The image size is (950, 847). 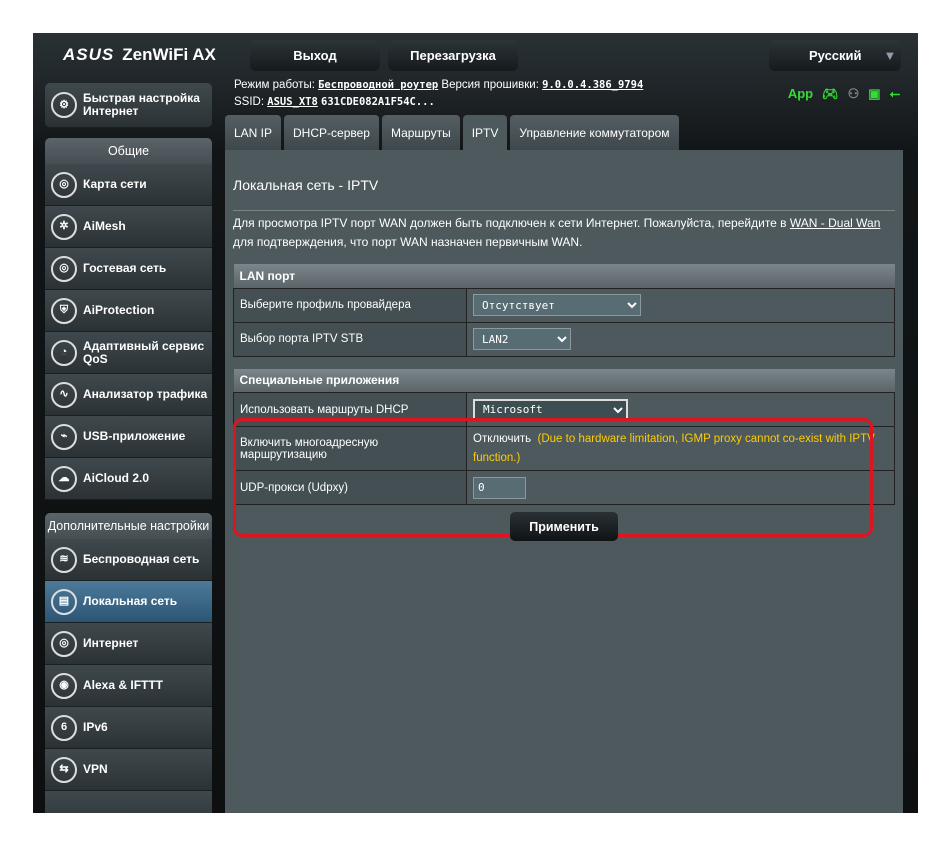 What do you see at coordinates (830, 94) in the screenshot?
I see `gamepad-icon: 🎮︎` at bounding box center [830, 94].